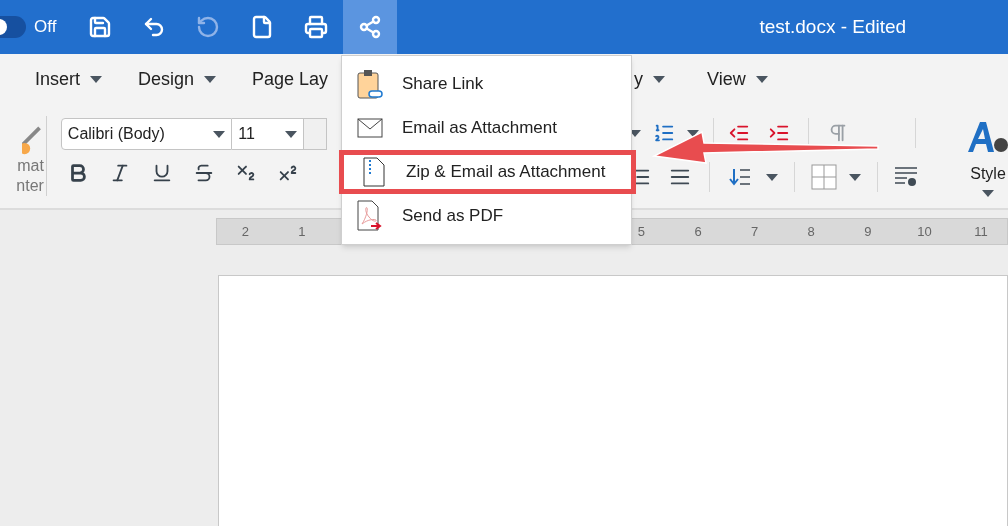 Image resolution: width=1008 pixels, height=526 pixels. What do you see at coordinates (641, 231) in the screenshot?
I see `ruler-number: 5` at bounding box center [641, 231].